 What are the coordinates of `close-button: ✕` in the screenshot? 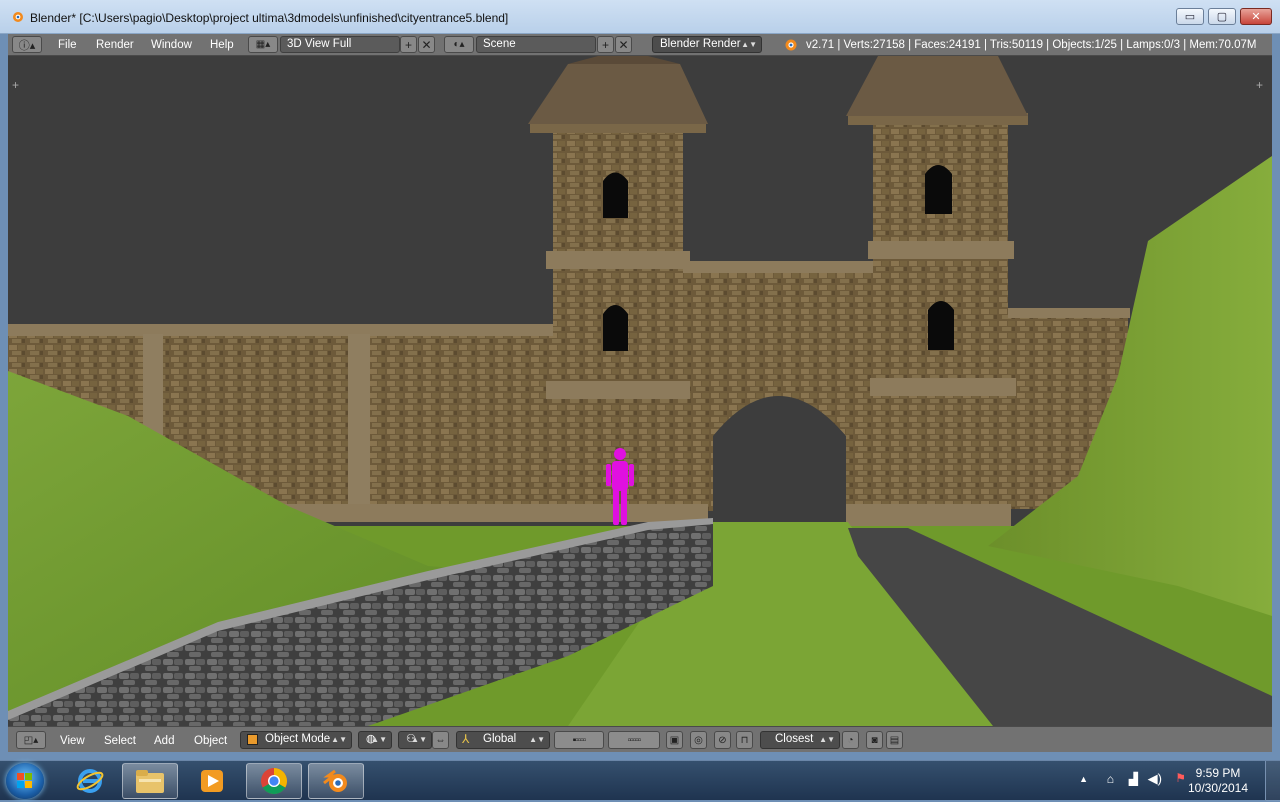 It's located at (1256, 16).